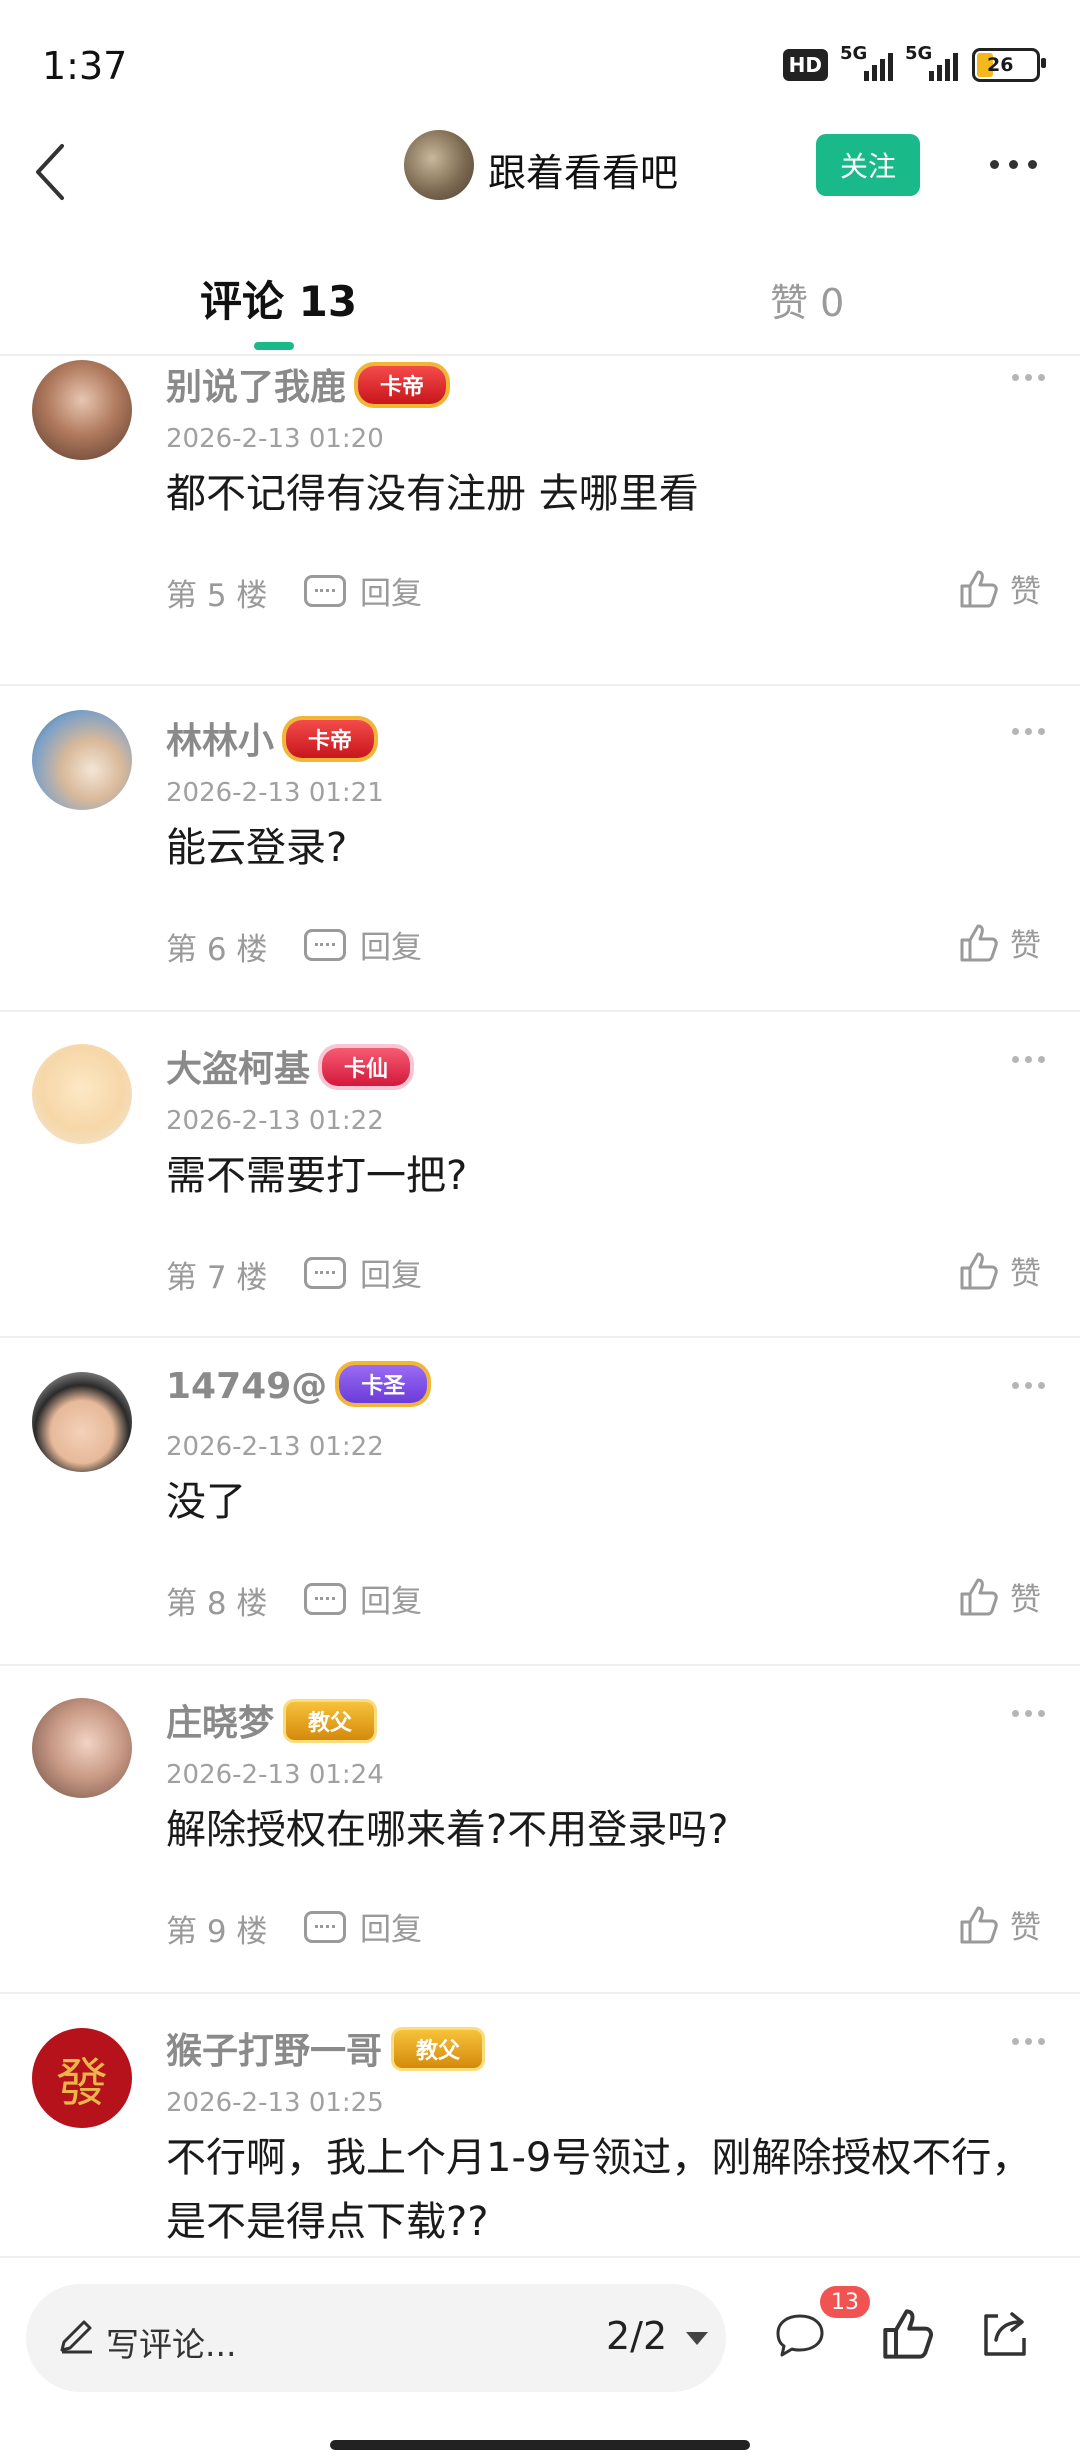 Image resolution: width=1080 pixels, height=2462 pixels. Describe the element at coordinates (217, 1604) in the screenshot. I see `floor-number: 第 8 楼` at that location.